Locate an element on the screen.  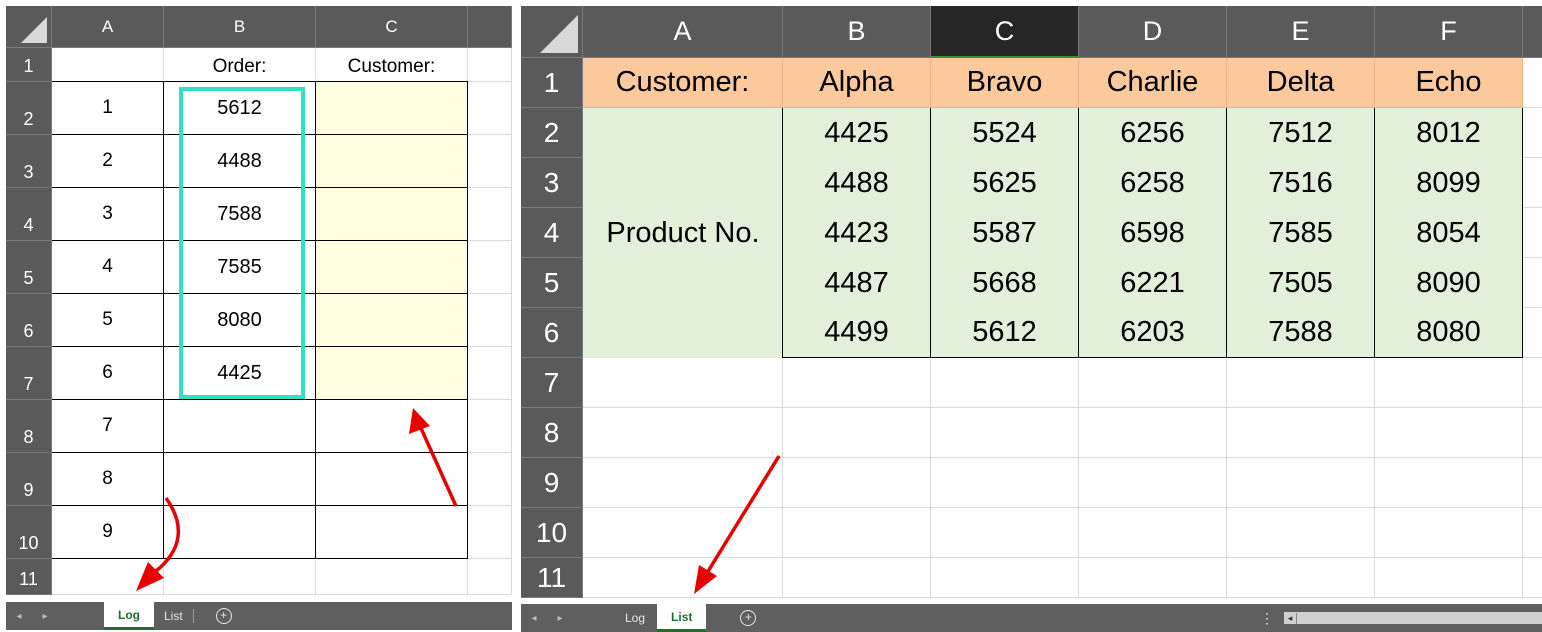
customer-name-cell: Echo is located at coordinates (1449, 83).